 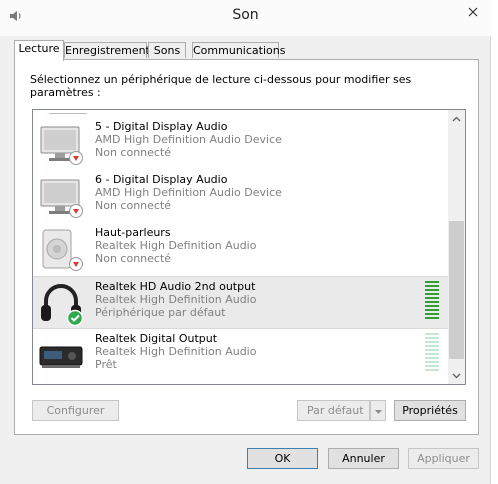 What do you see at coordinates (156, 338) in the screenshot?
I see `device-name: Realtek Digital Output` at bounding box center [156, 338].